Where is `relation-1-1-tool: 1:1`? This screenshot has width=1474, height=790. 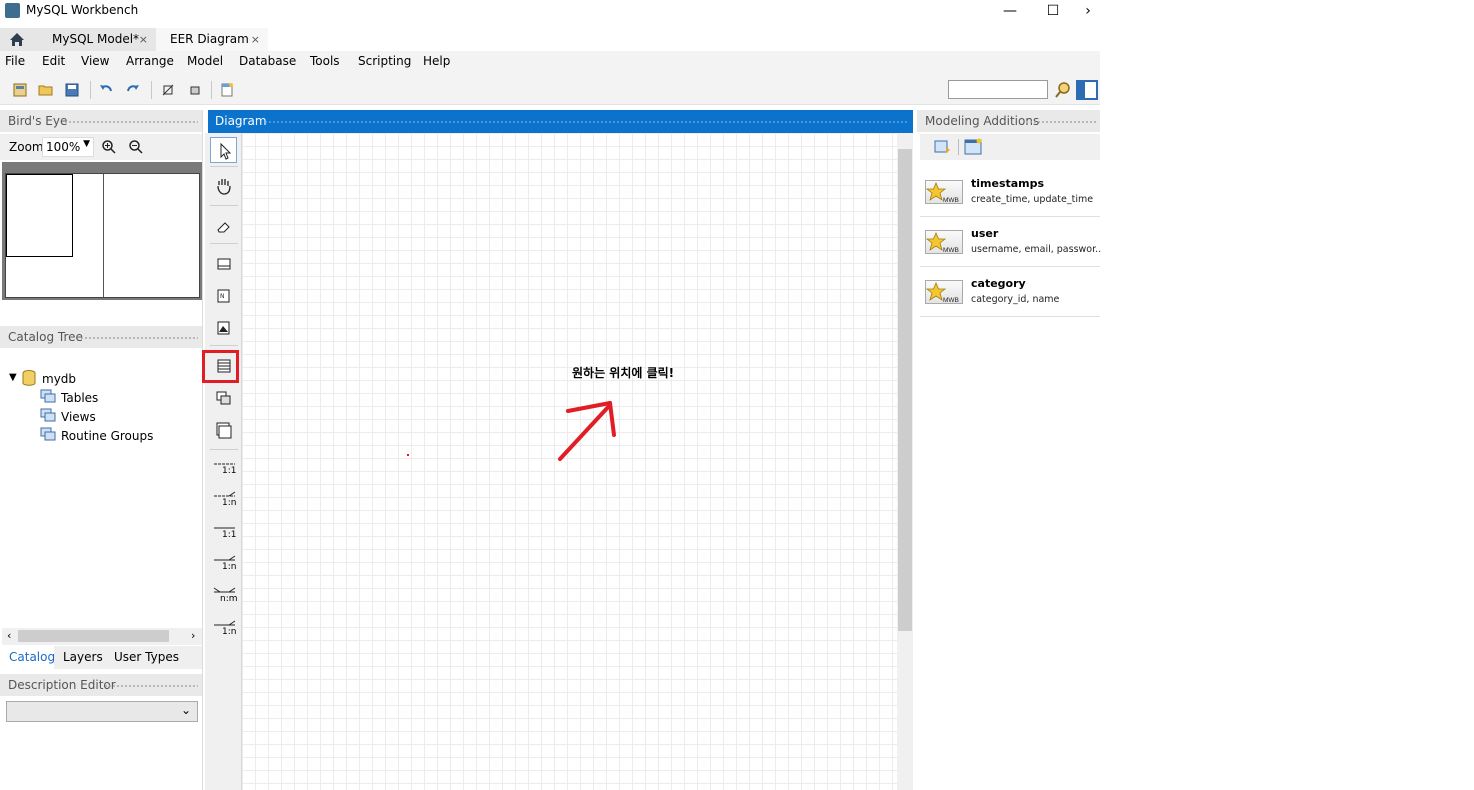 relation-1-1-tool: 1:1 is located at coordinates (223, 535).